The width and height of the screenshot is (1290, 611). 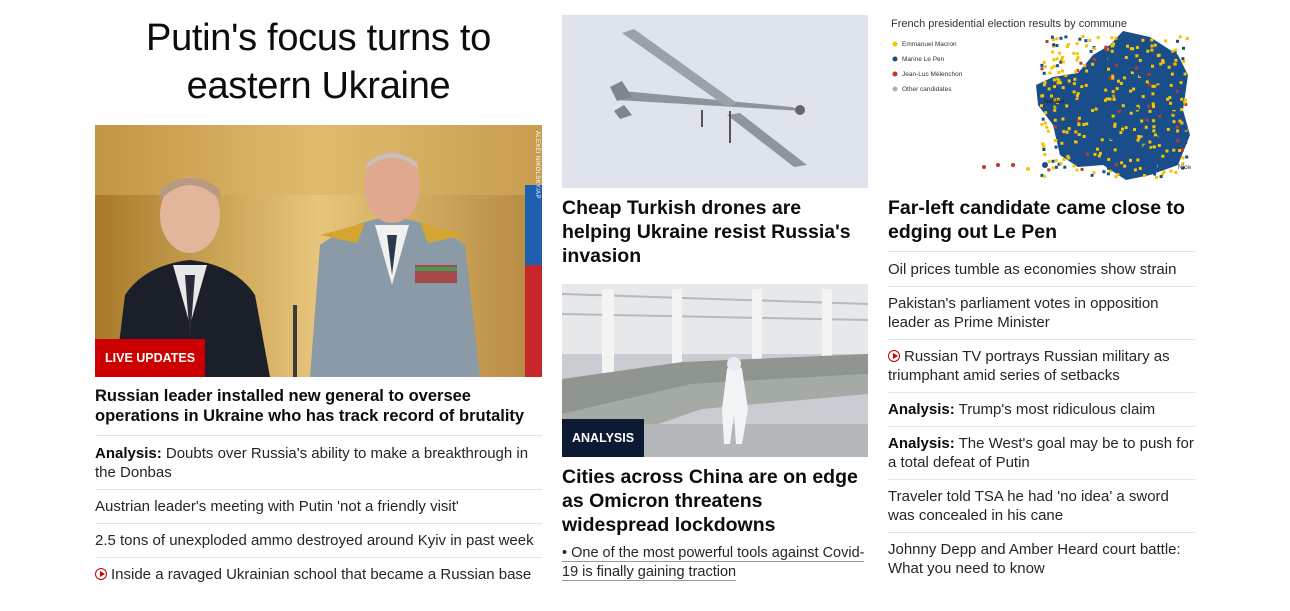 I want to click on lead-image: ALEXEI NIKOLSKY/AP LIVE UPDATES, so click(x=318, y=251).